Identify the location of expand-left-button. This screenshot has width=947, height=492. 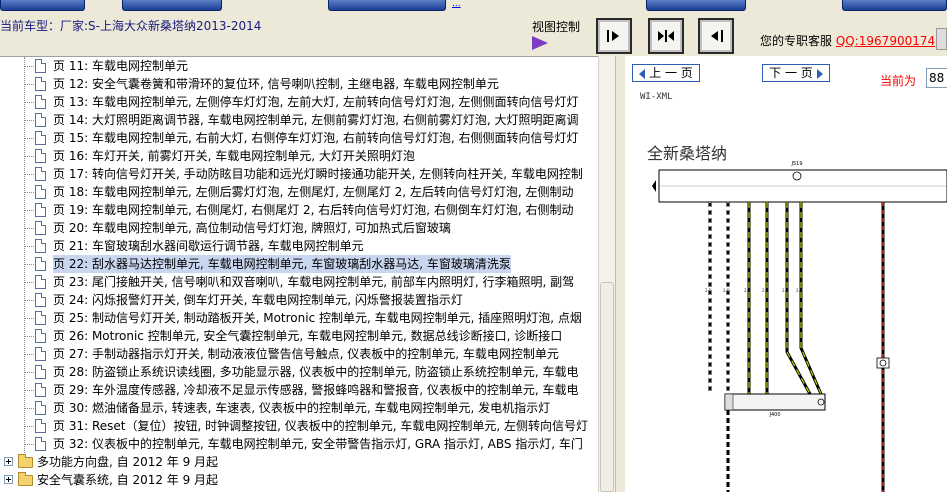
(716, 36).